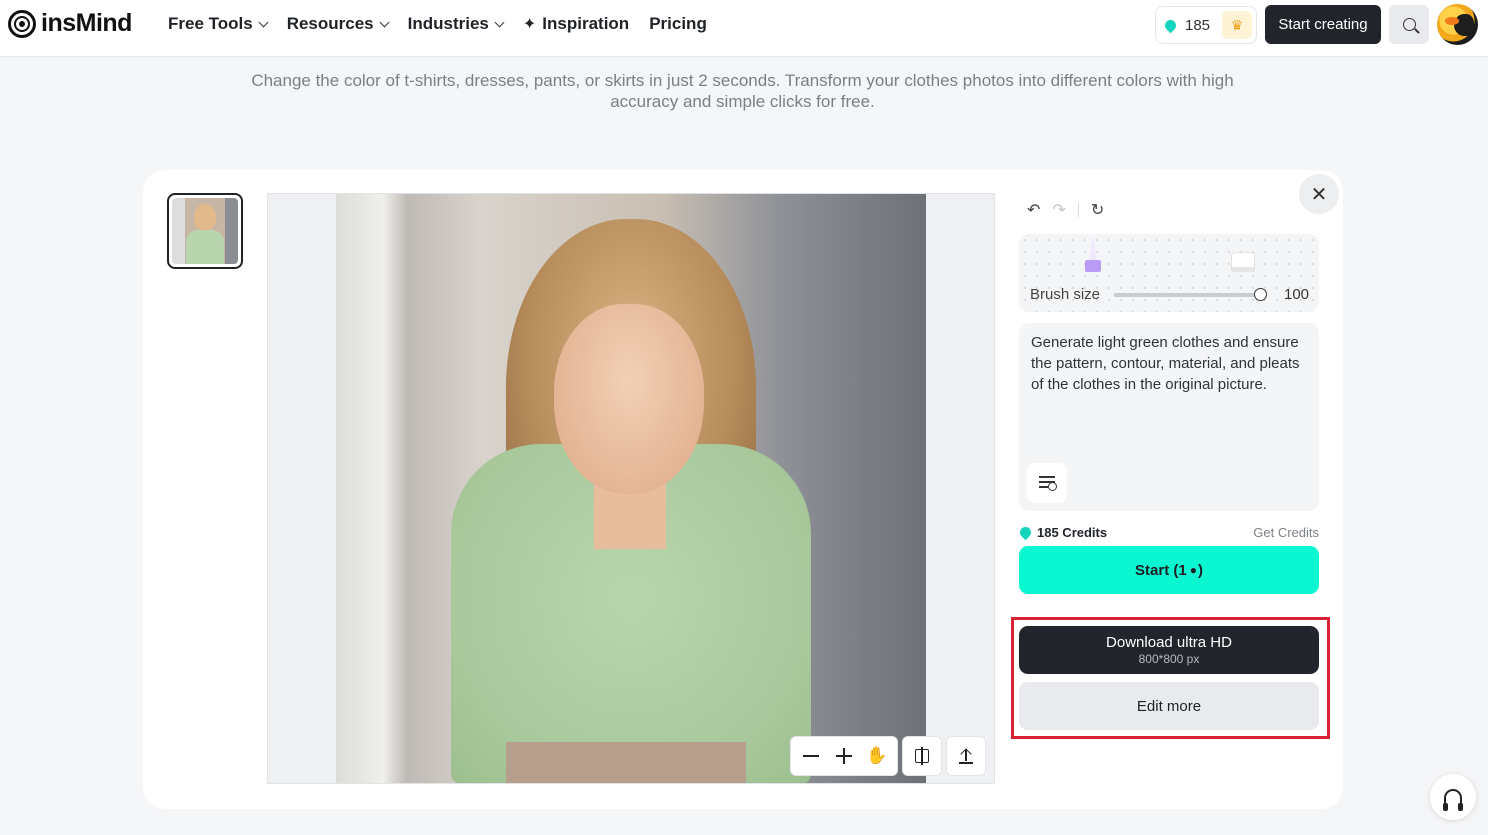  I want to click on zoom-out-button, so click(811, 756).